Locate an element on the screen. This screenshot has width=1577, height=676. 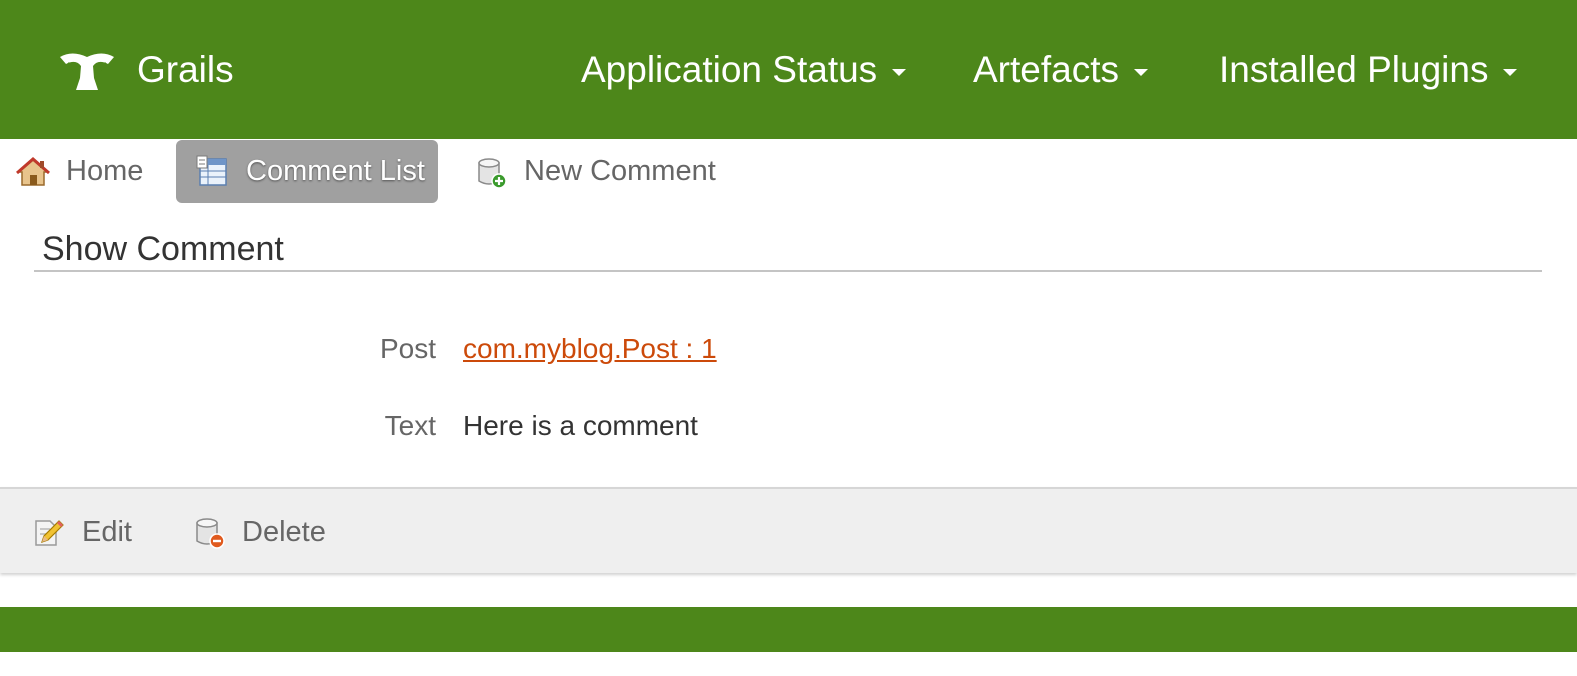
edit-label: Edit is located at coordinates (107, 531).